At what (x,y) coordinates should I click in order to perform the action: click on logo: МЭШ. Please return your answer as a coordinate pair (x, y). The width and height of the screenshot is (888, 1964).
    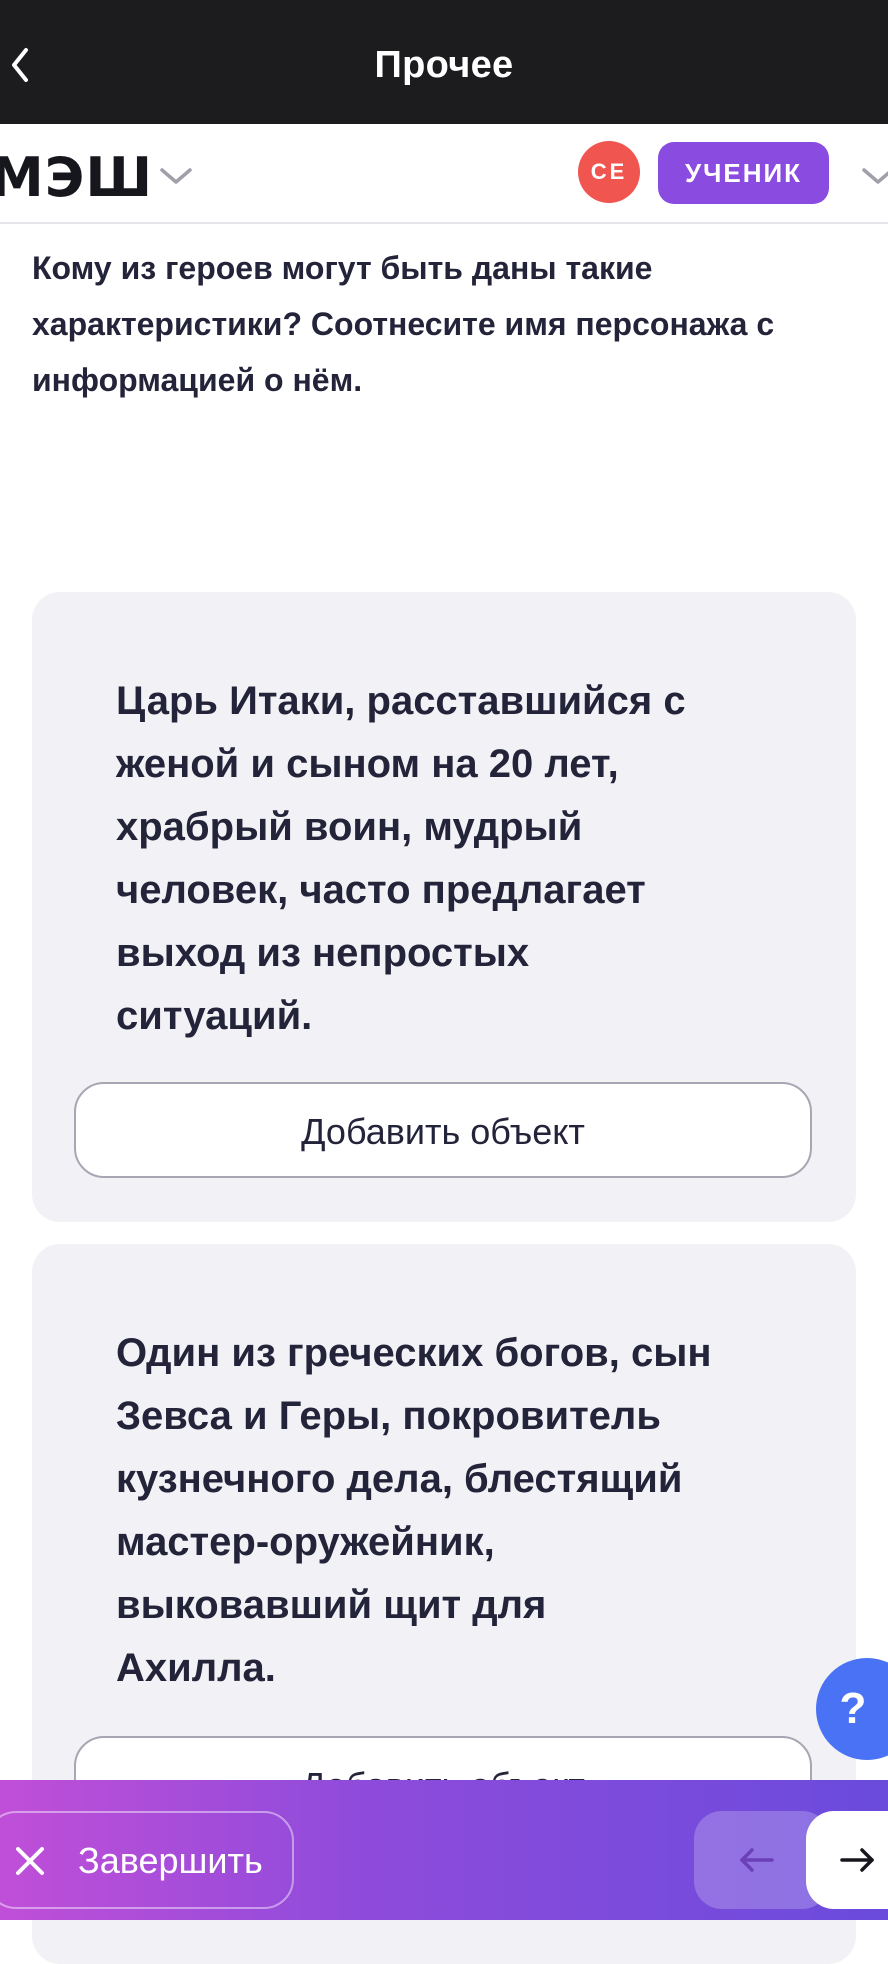
    Looking at the image, I should click on (76, 177).